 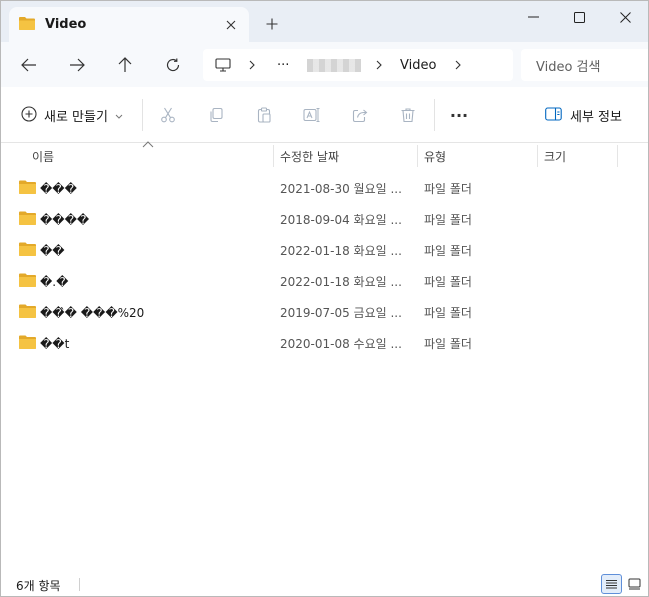 I want to click on file-name: ����, so click(x=65, y=219).